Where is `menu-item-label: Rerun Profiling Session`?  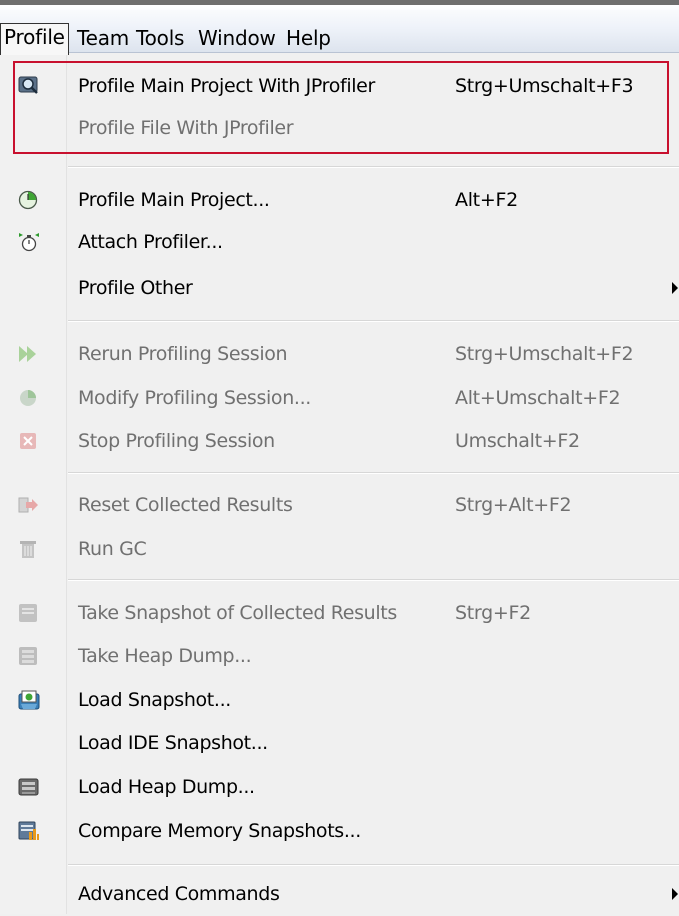
menu-item-label: Rerun Profiling Session is located at coordinates (183, 354).